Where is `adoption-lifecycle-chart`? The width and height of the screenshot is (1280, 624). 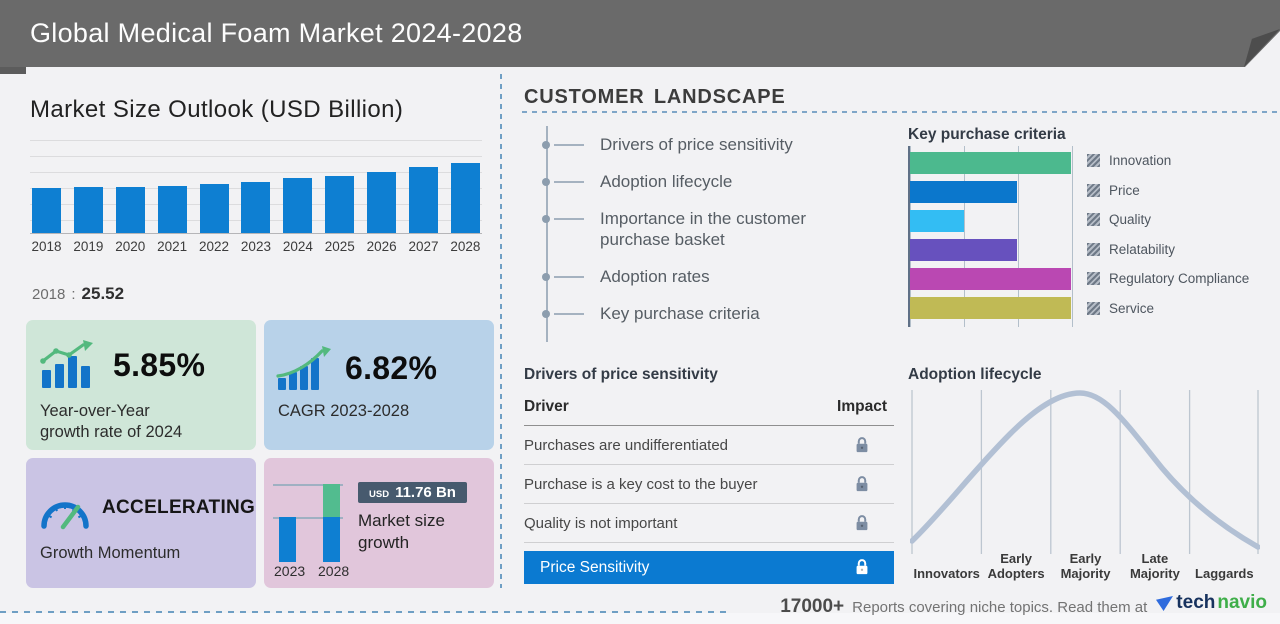
adoption-lifecycle-chart is located at coordinates (1085, 473).